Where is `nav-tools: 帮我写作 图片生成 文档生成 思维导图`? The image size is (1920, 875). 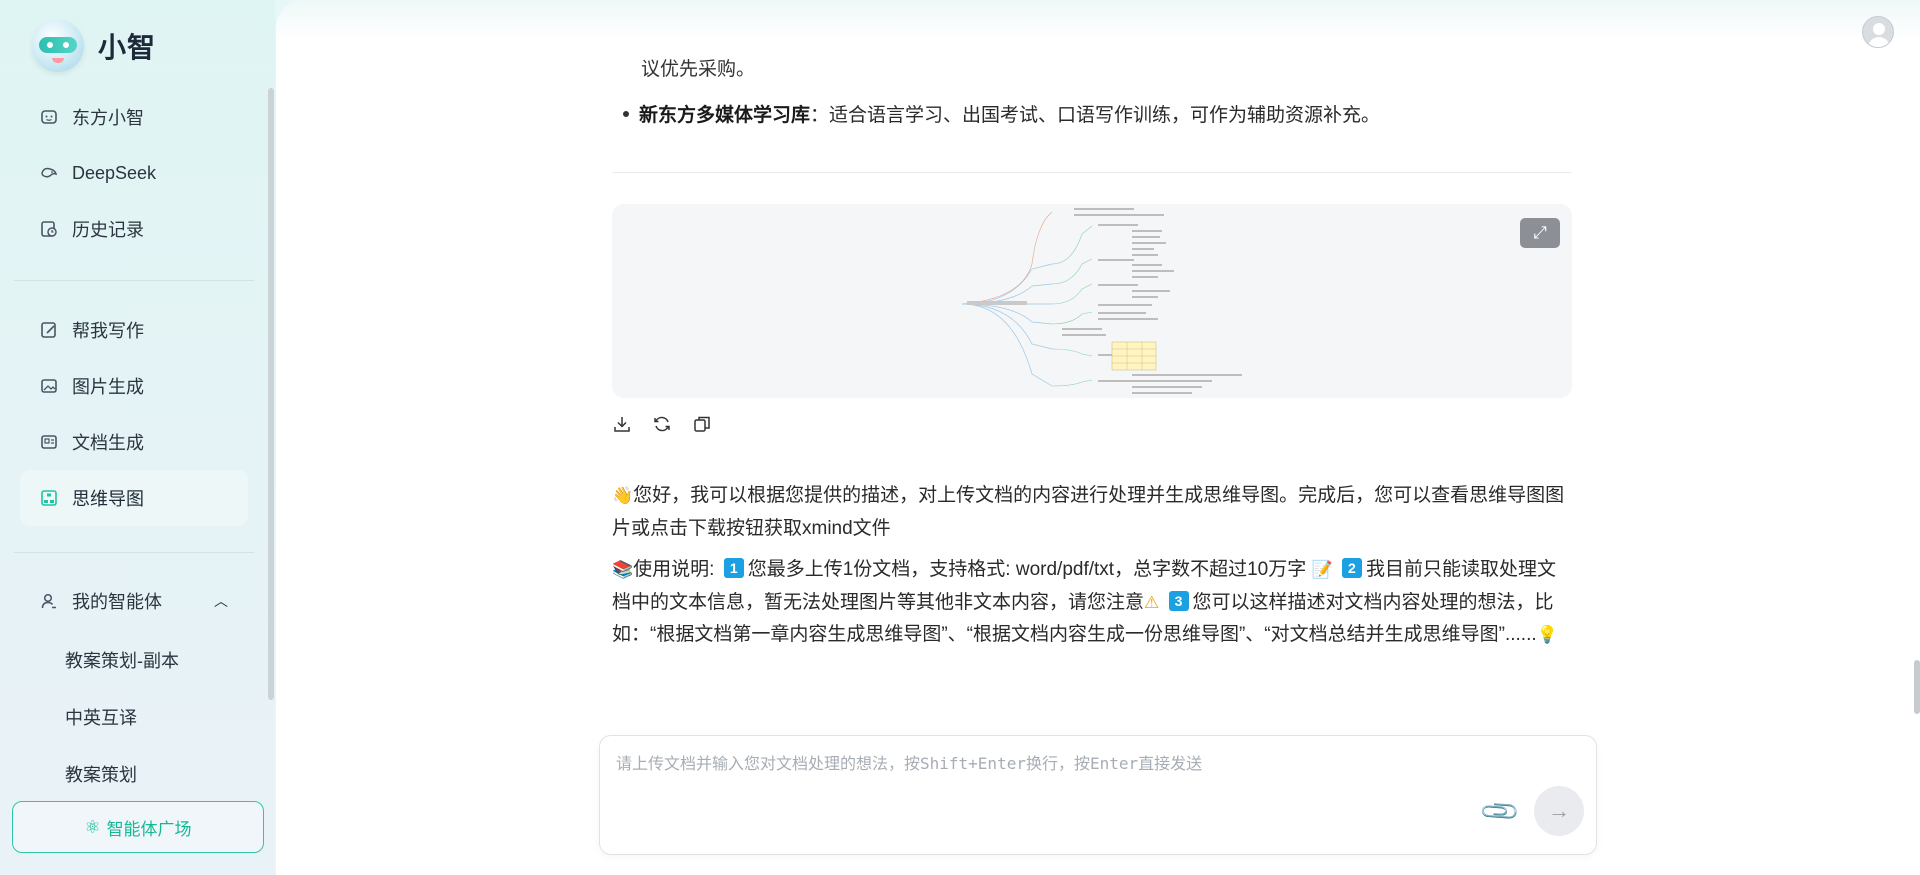 nav-tools: 帮我写作 图片生成 文档生成 思维导图 is located at coordinates (134, 414).